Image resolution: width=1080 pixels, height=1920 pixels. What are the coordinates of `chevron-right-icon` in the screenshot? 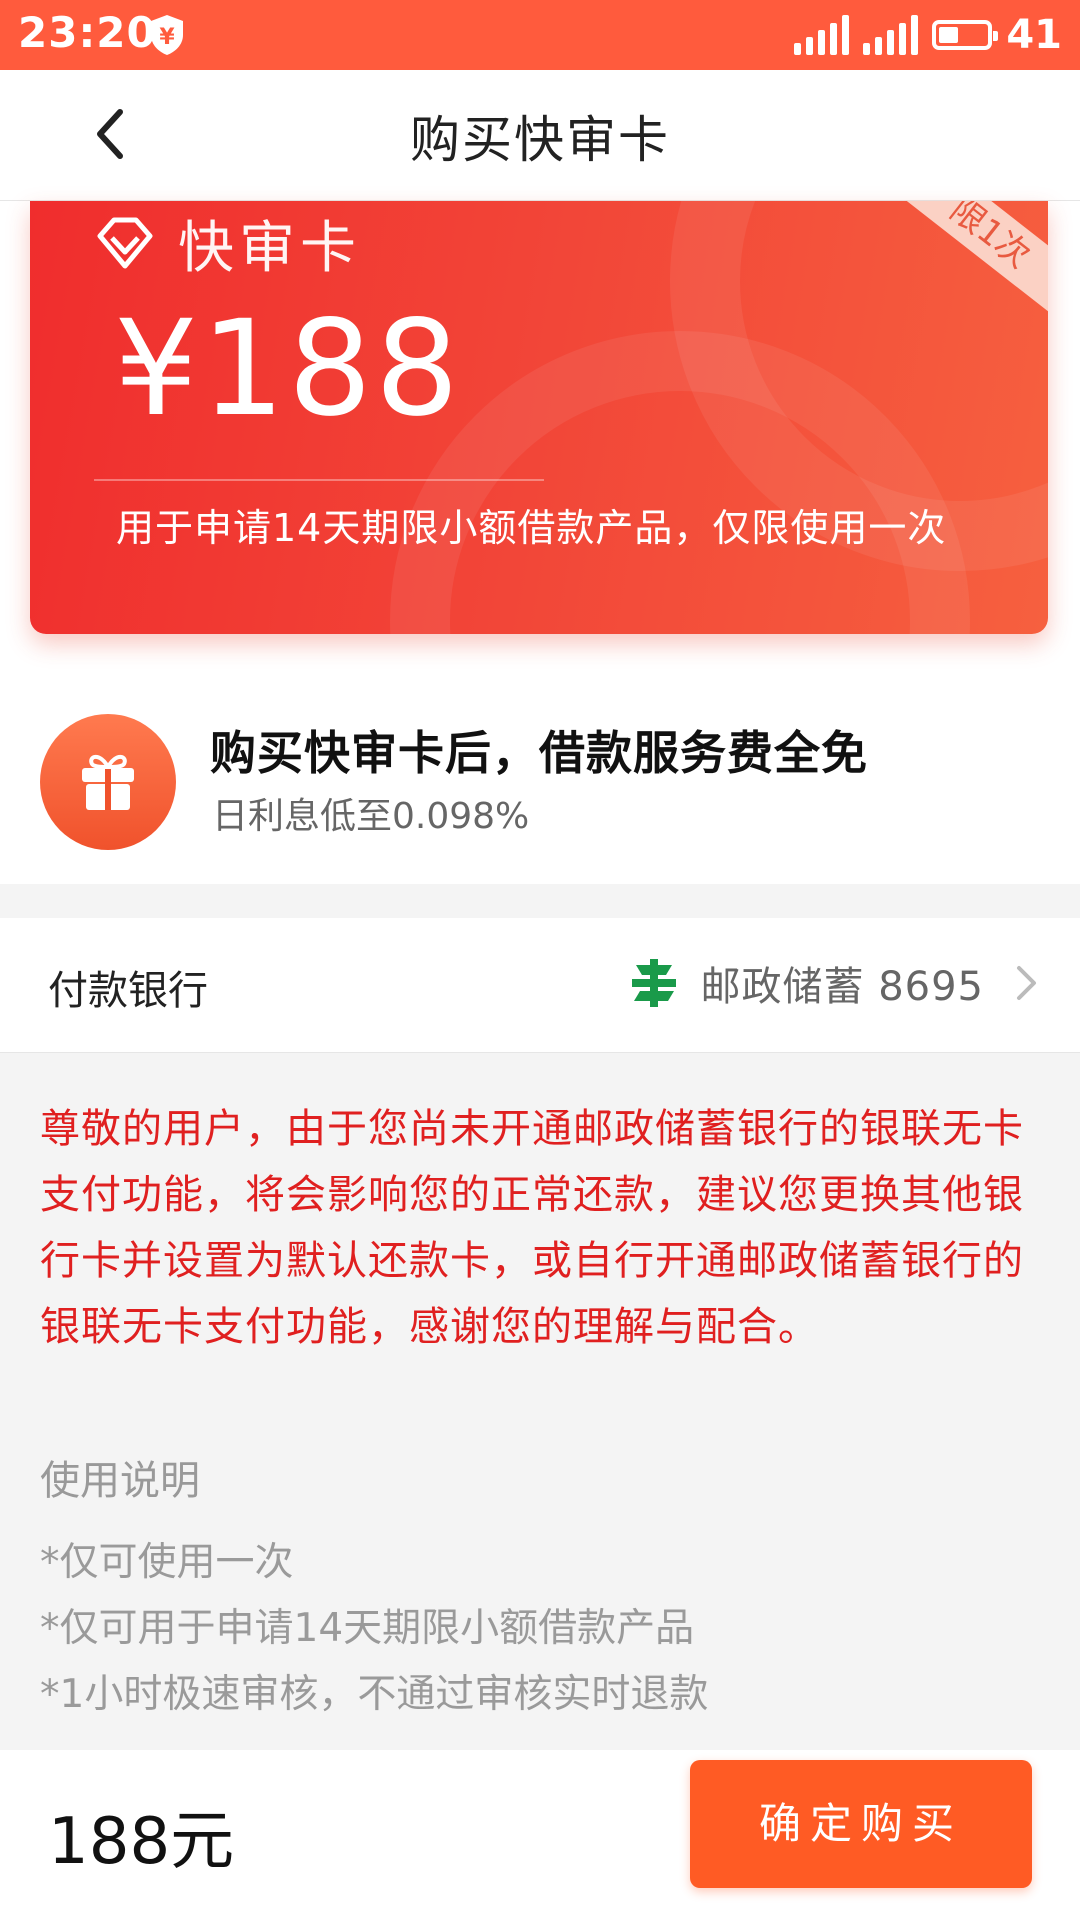 It's located at (1026, 983).